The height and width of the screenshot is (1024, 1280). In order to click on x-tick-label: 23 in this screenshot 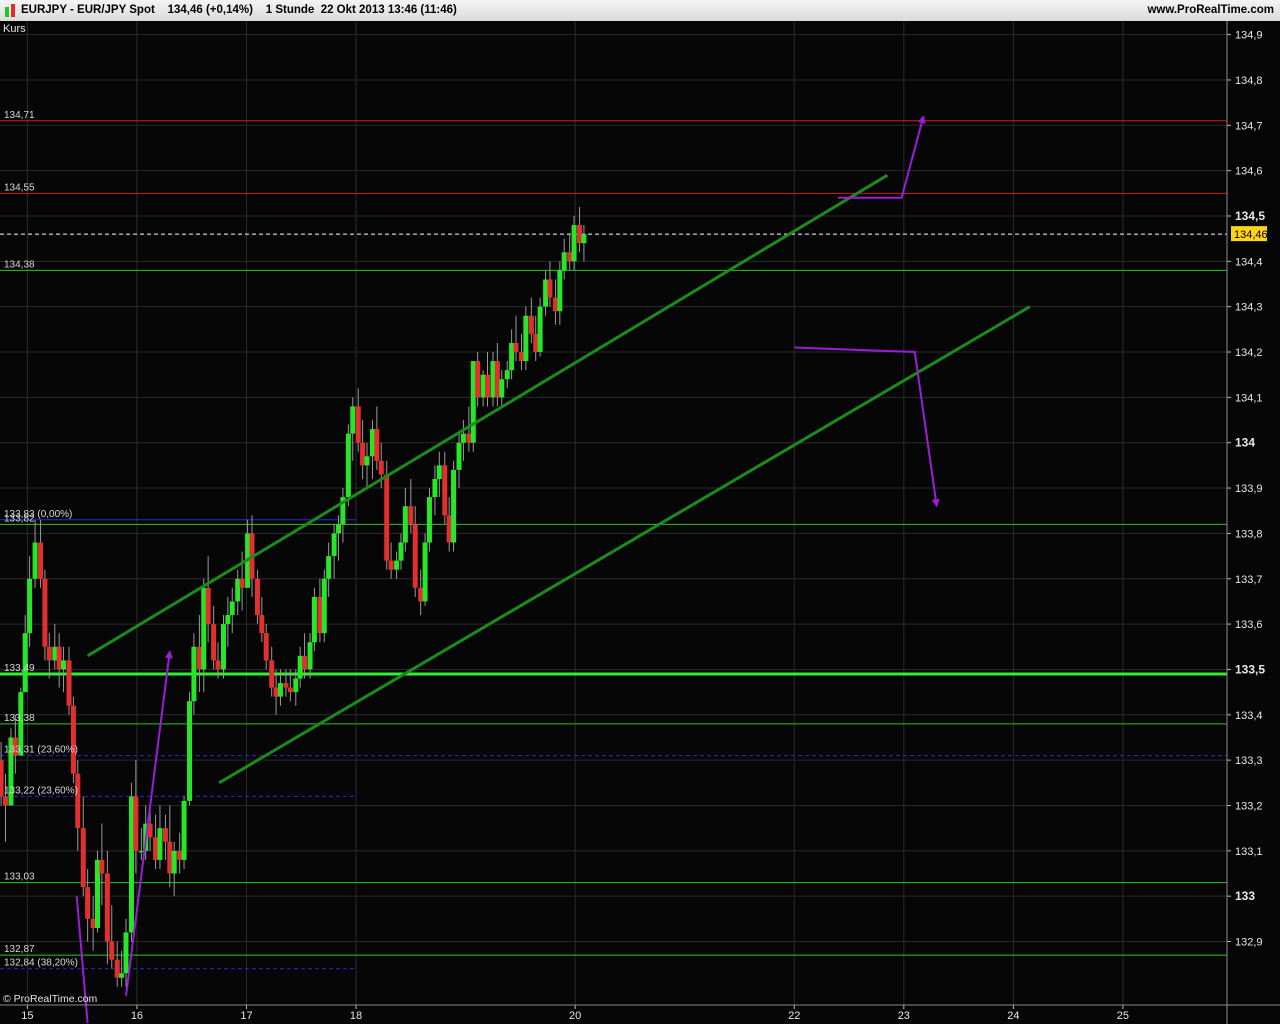, I will do `click(904, 1016)`.